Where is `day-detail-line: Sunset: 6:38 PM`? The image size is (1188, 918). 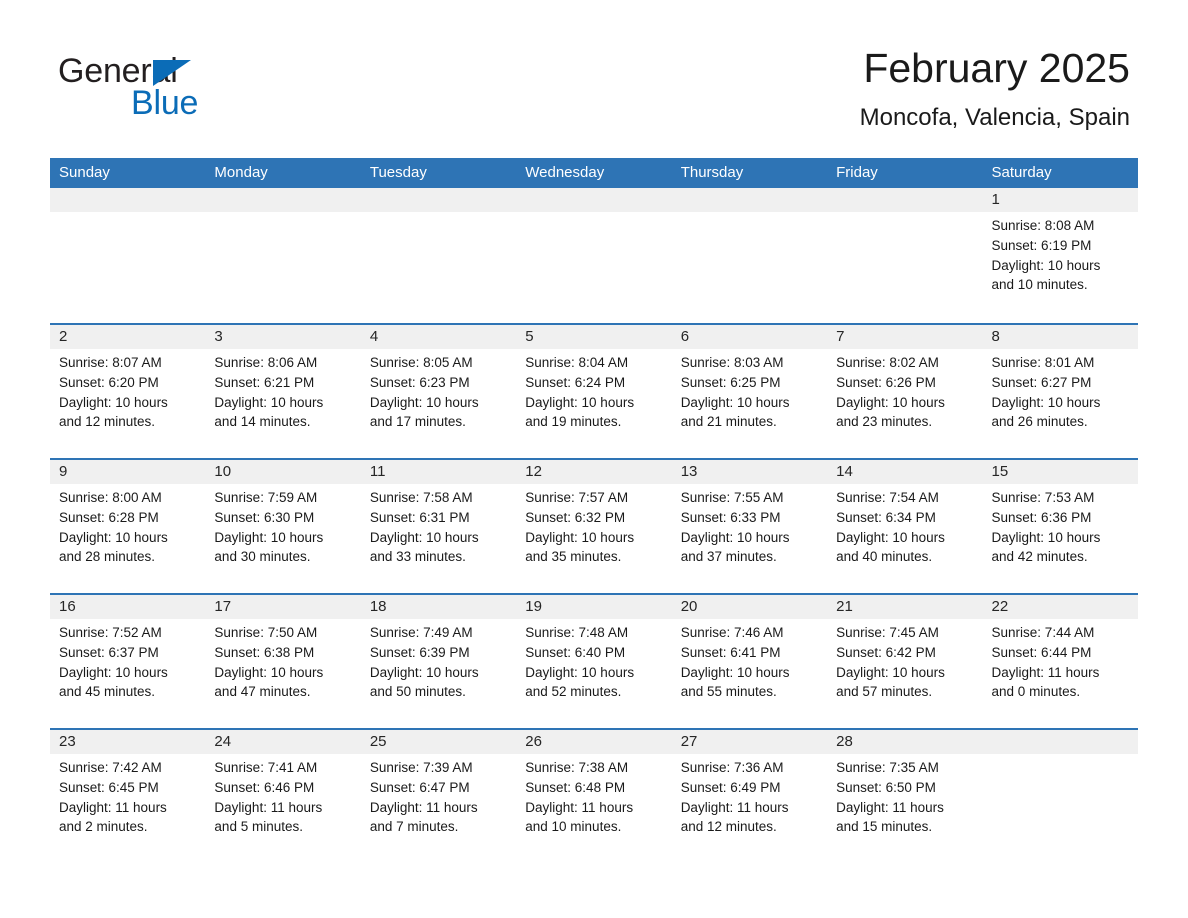
day-detail-line: Sunset: 6:38 PM is located at coordinates (264, 652).